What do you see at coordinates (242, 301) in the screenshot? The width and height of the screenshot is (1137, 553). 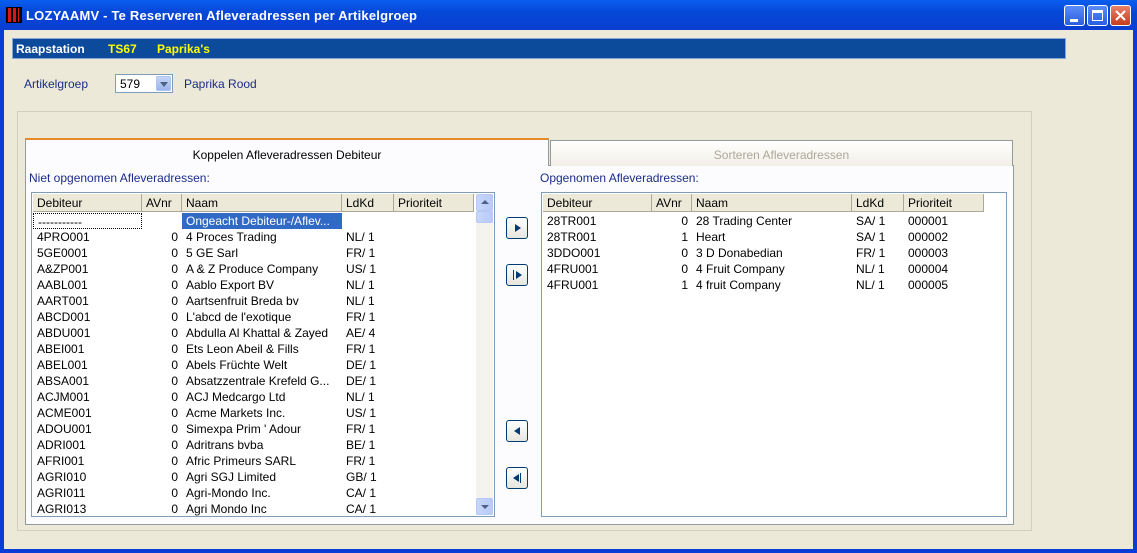 I see `cell-naam: Aartsenfruit Breda bv` at bounding box center [242, 301].